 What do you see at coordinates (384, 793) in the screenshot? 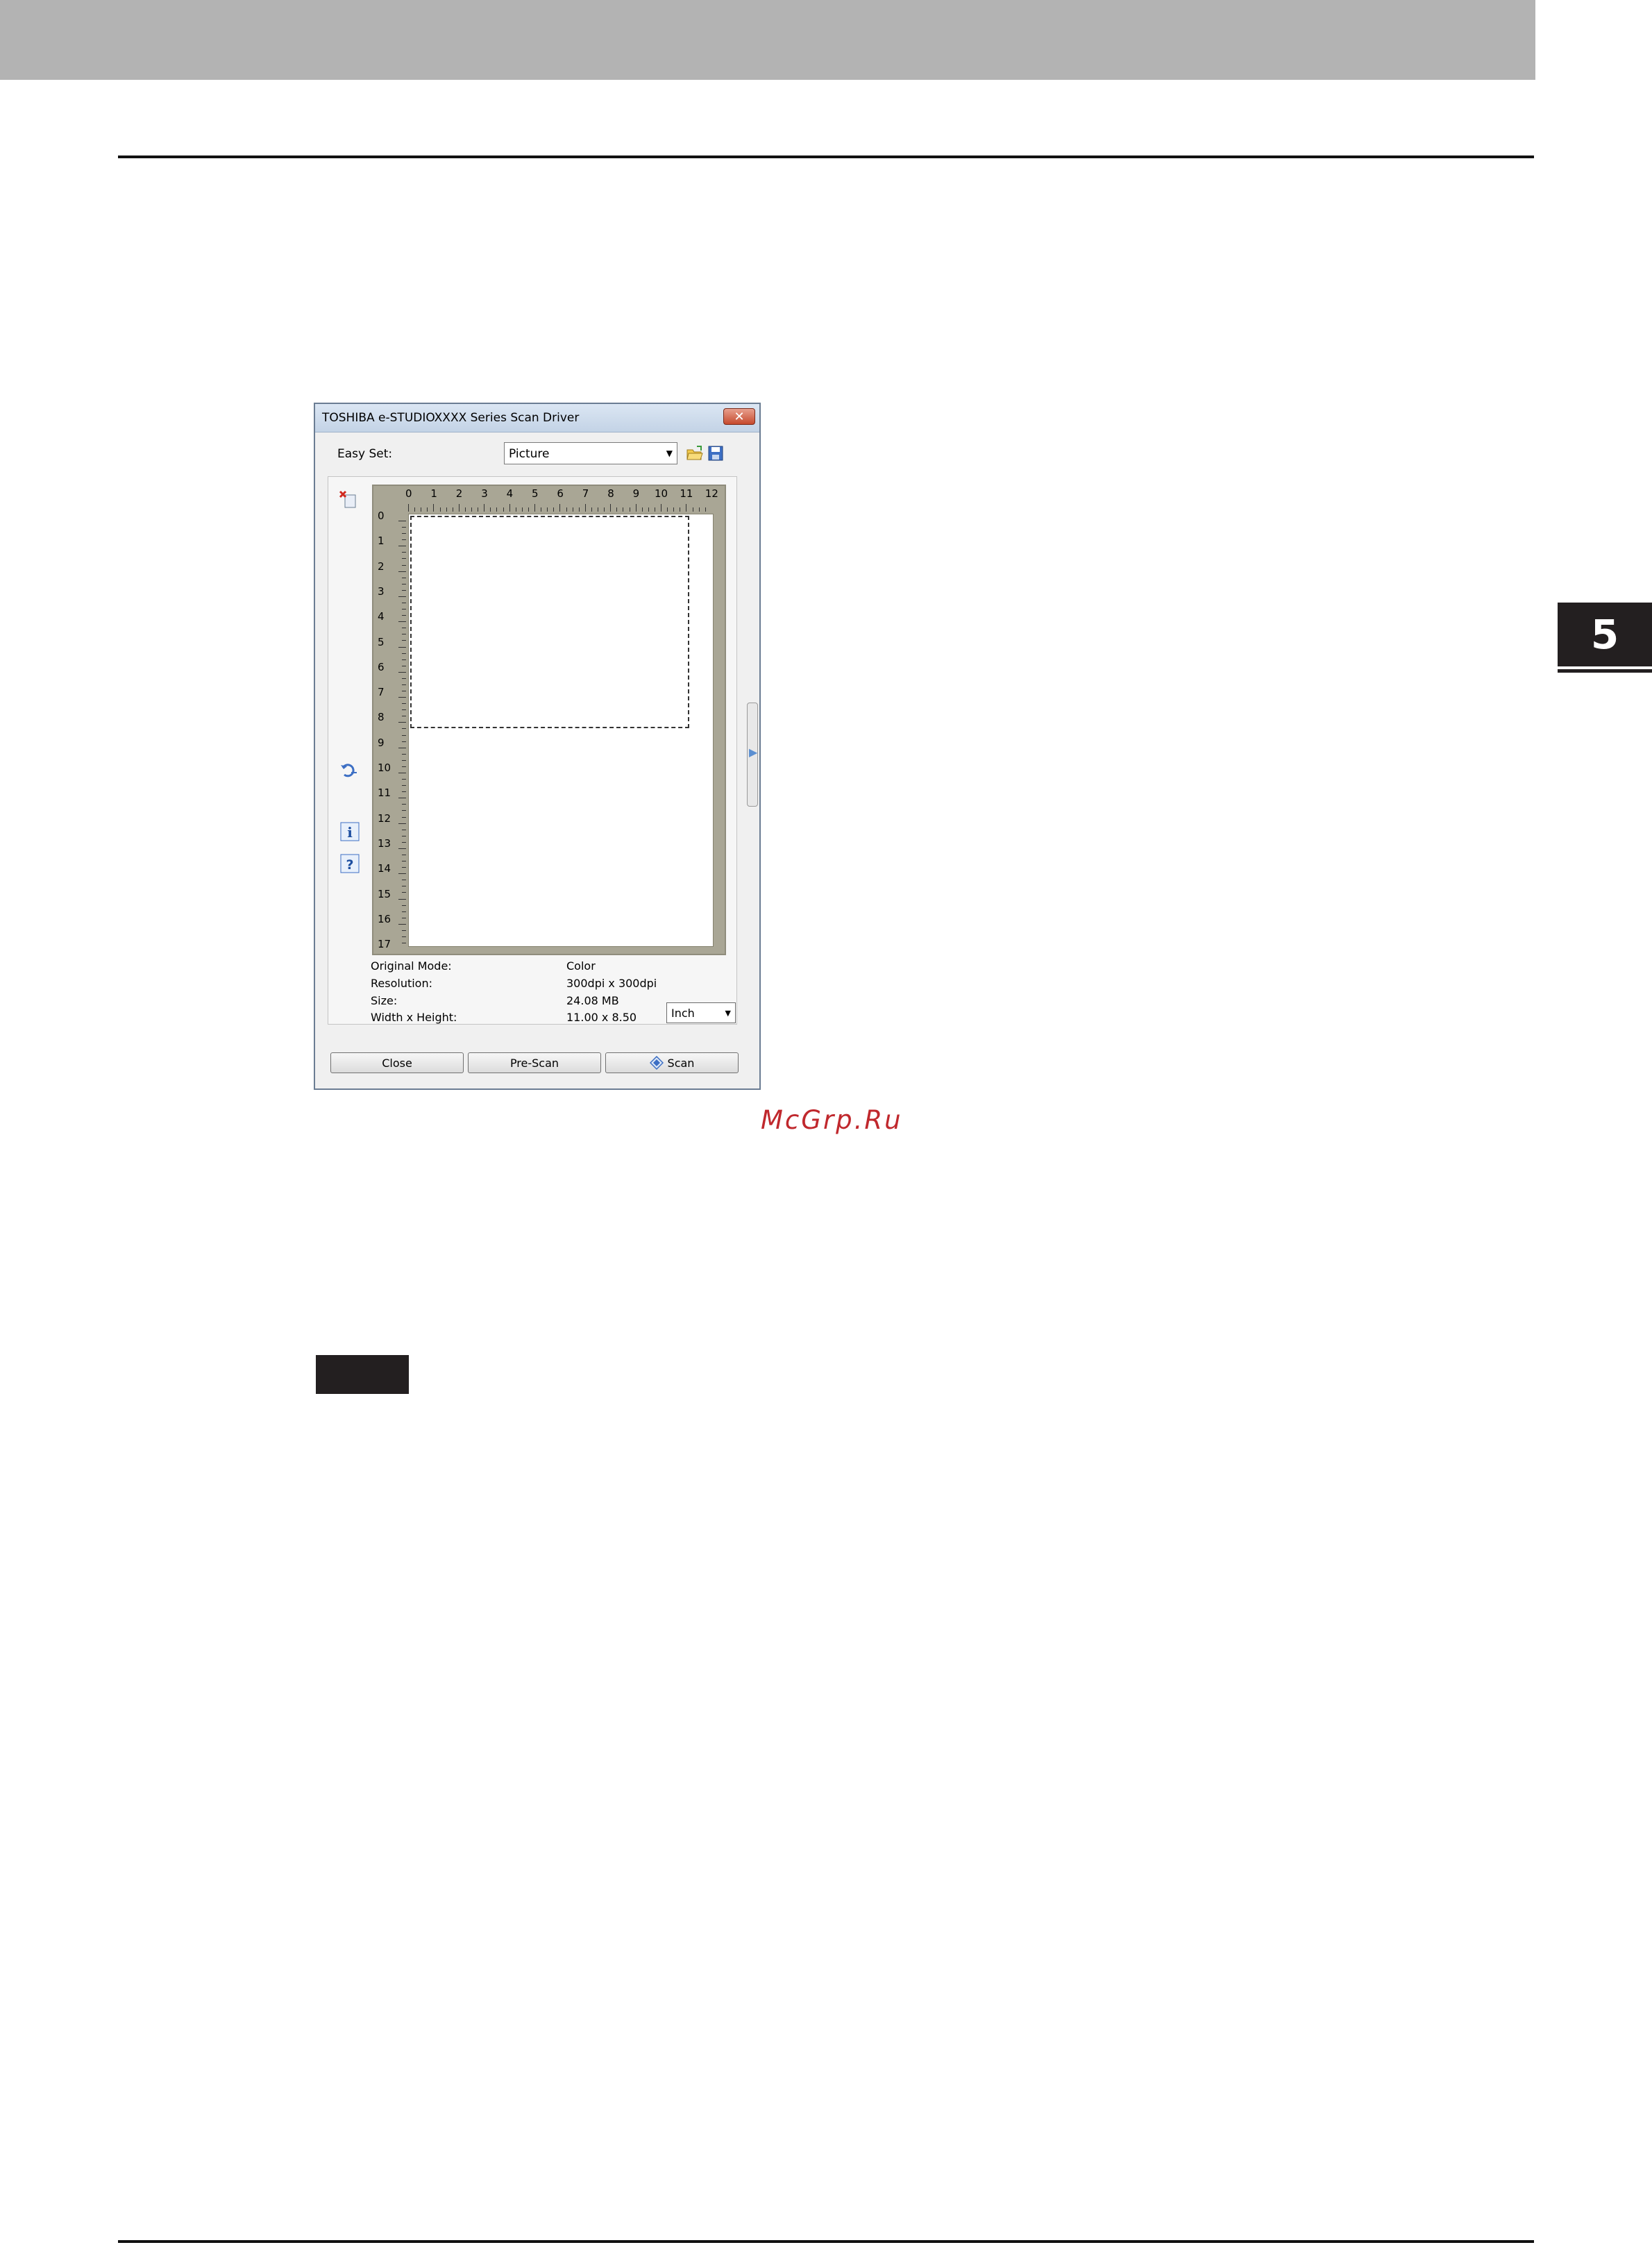
I see `ruler-left-label: 11` at bounding box center [384, 793].